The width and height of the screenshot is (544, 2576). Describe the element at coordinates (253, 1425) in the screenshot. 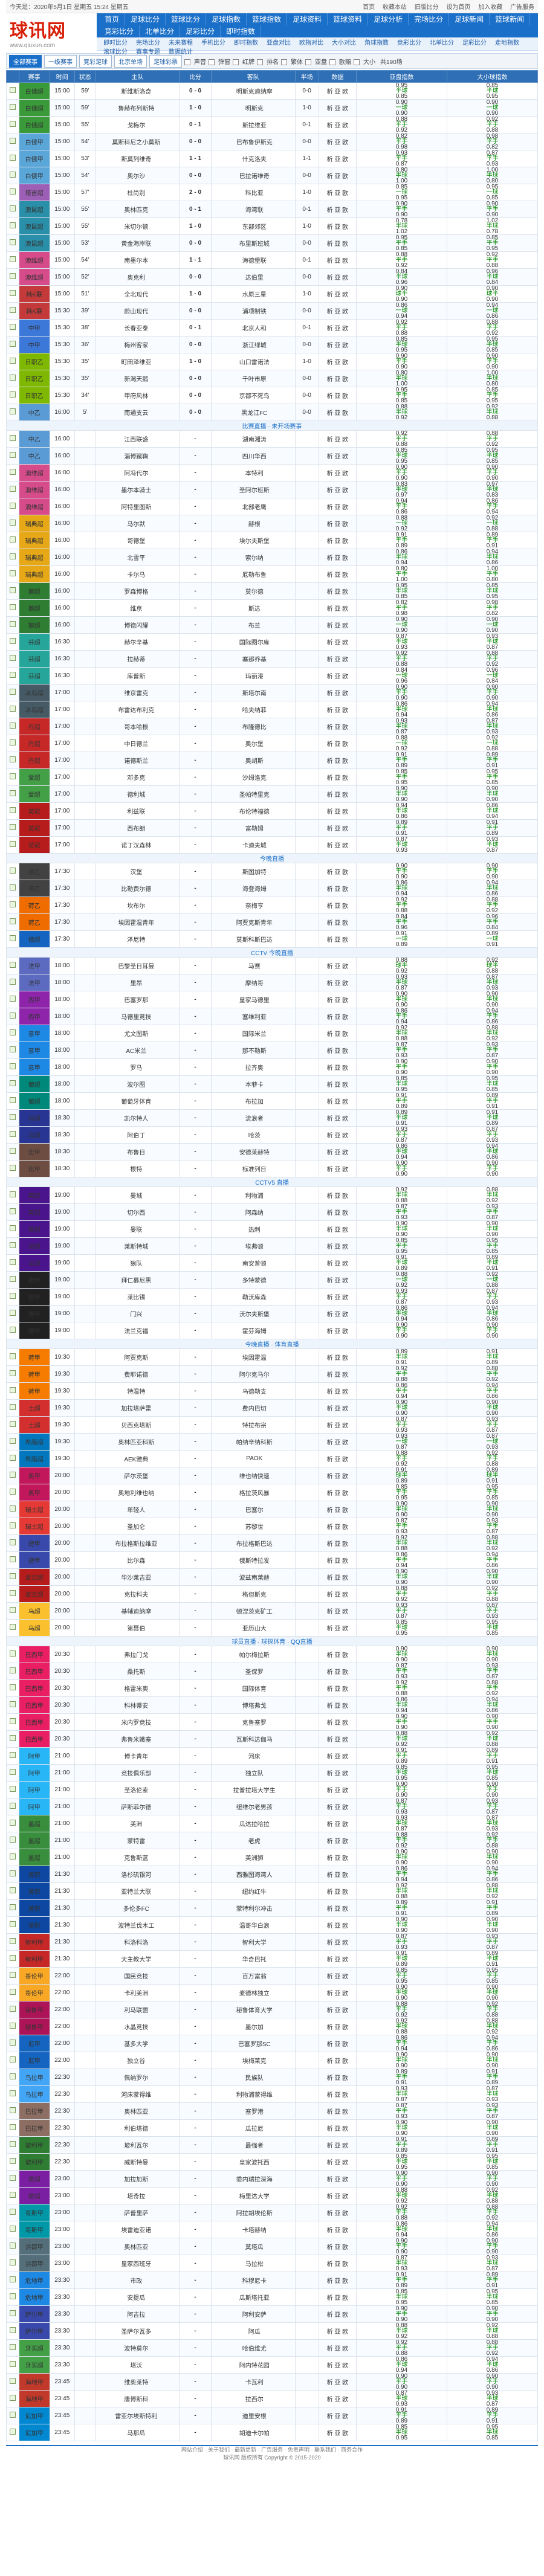

I see `away-team: 特拉布宗` at that location.